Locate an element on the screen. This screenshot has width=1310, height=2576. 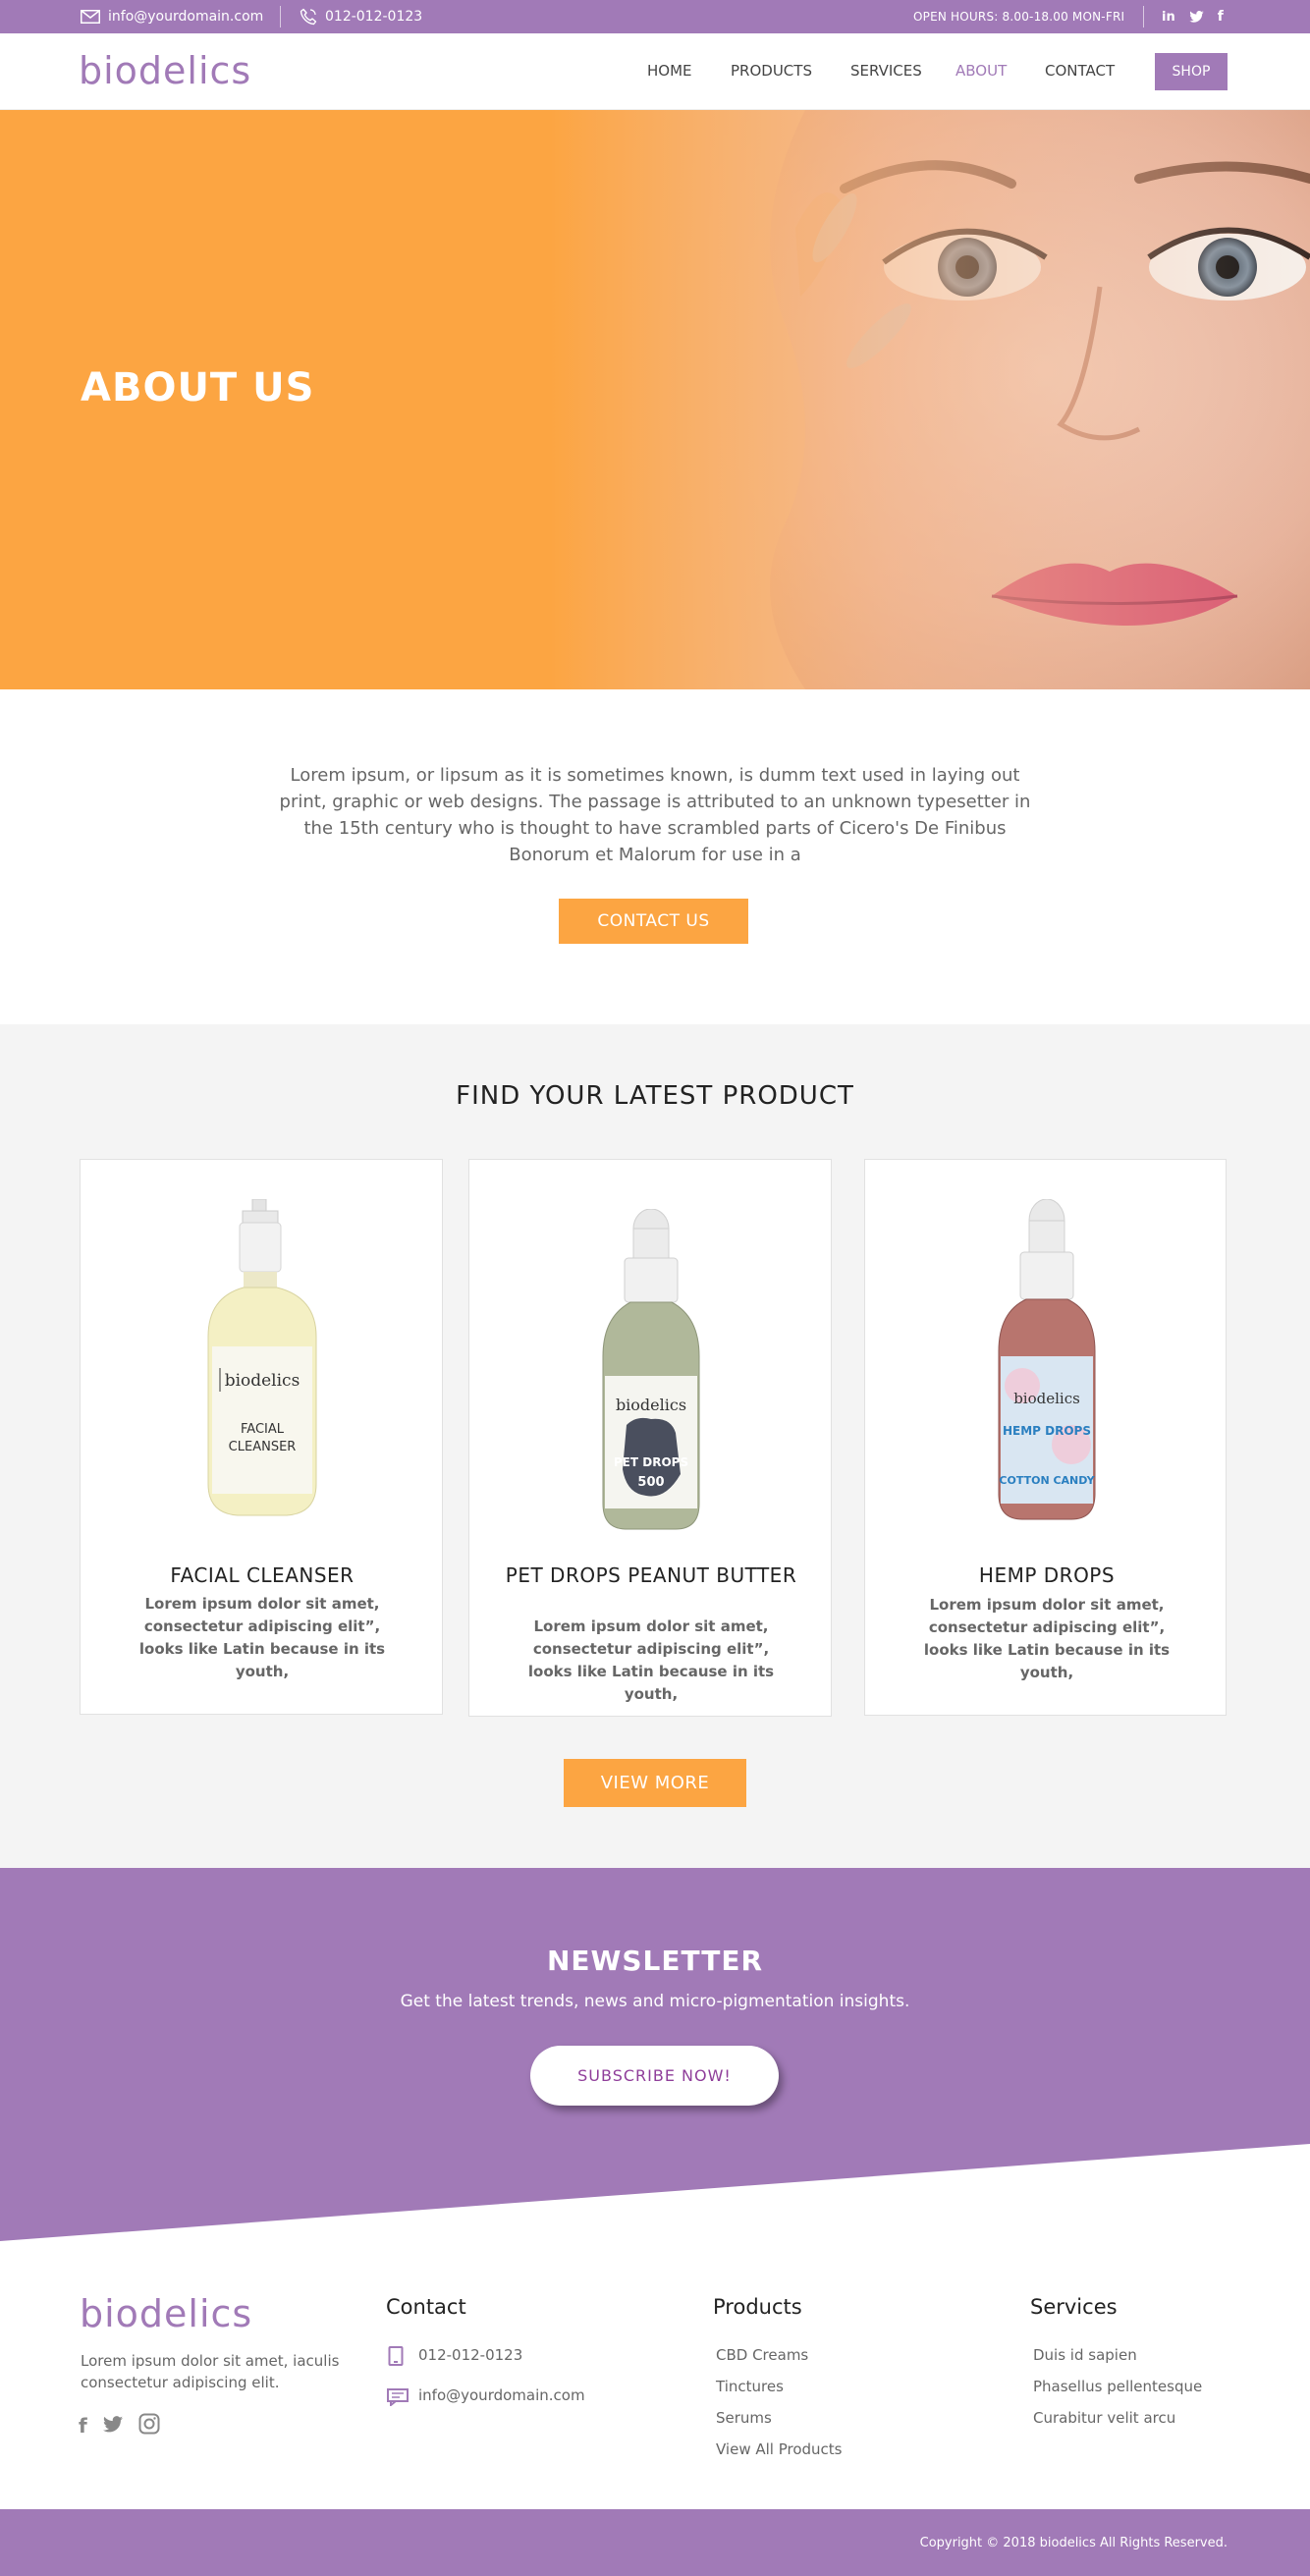
shop-button: SHOP is located at coordinates (1191, 71).